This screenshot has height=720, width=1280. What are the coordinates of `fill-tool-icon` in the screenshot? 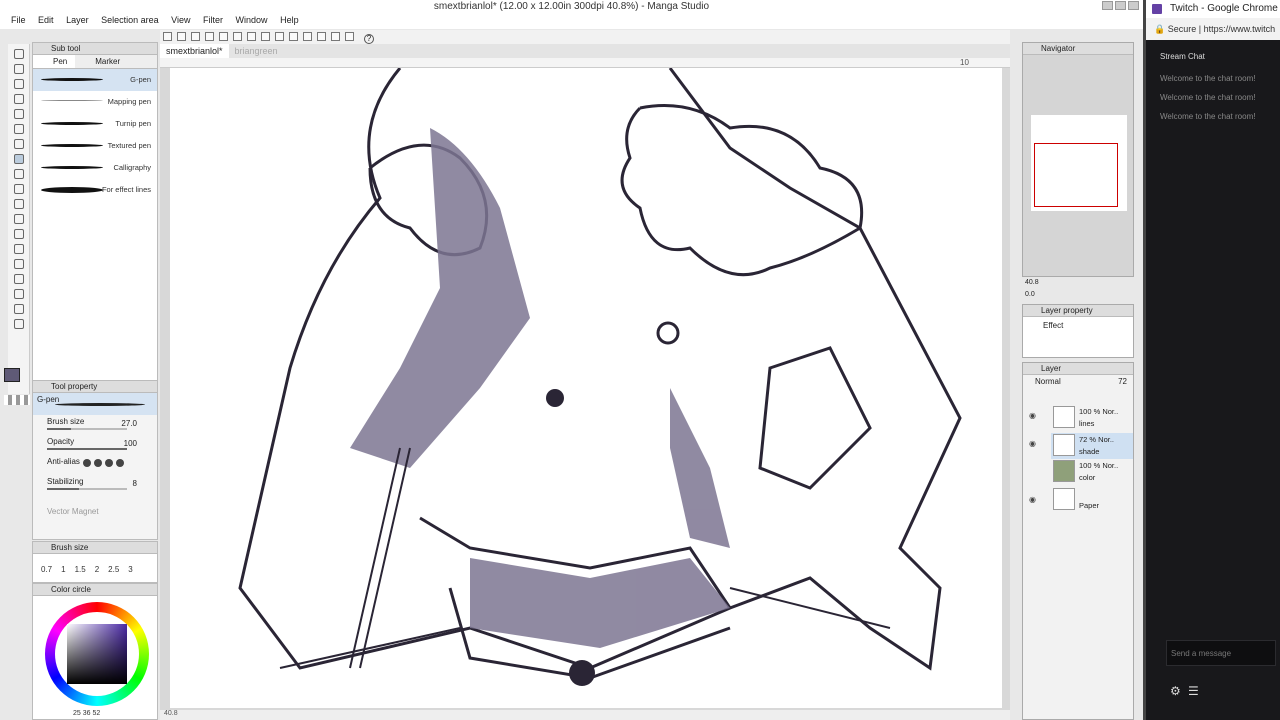 It's located at (19, 264).